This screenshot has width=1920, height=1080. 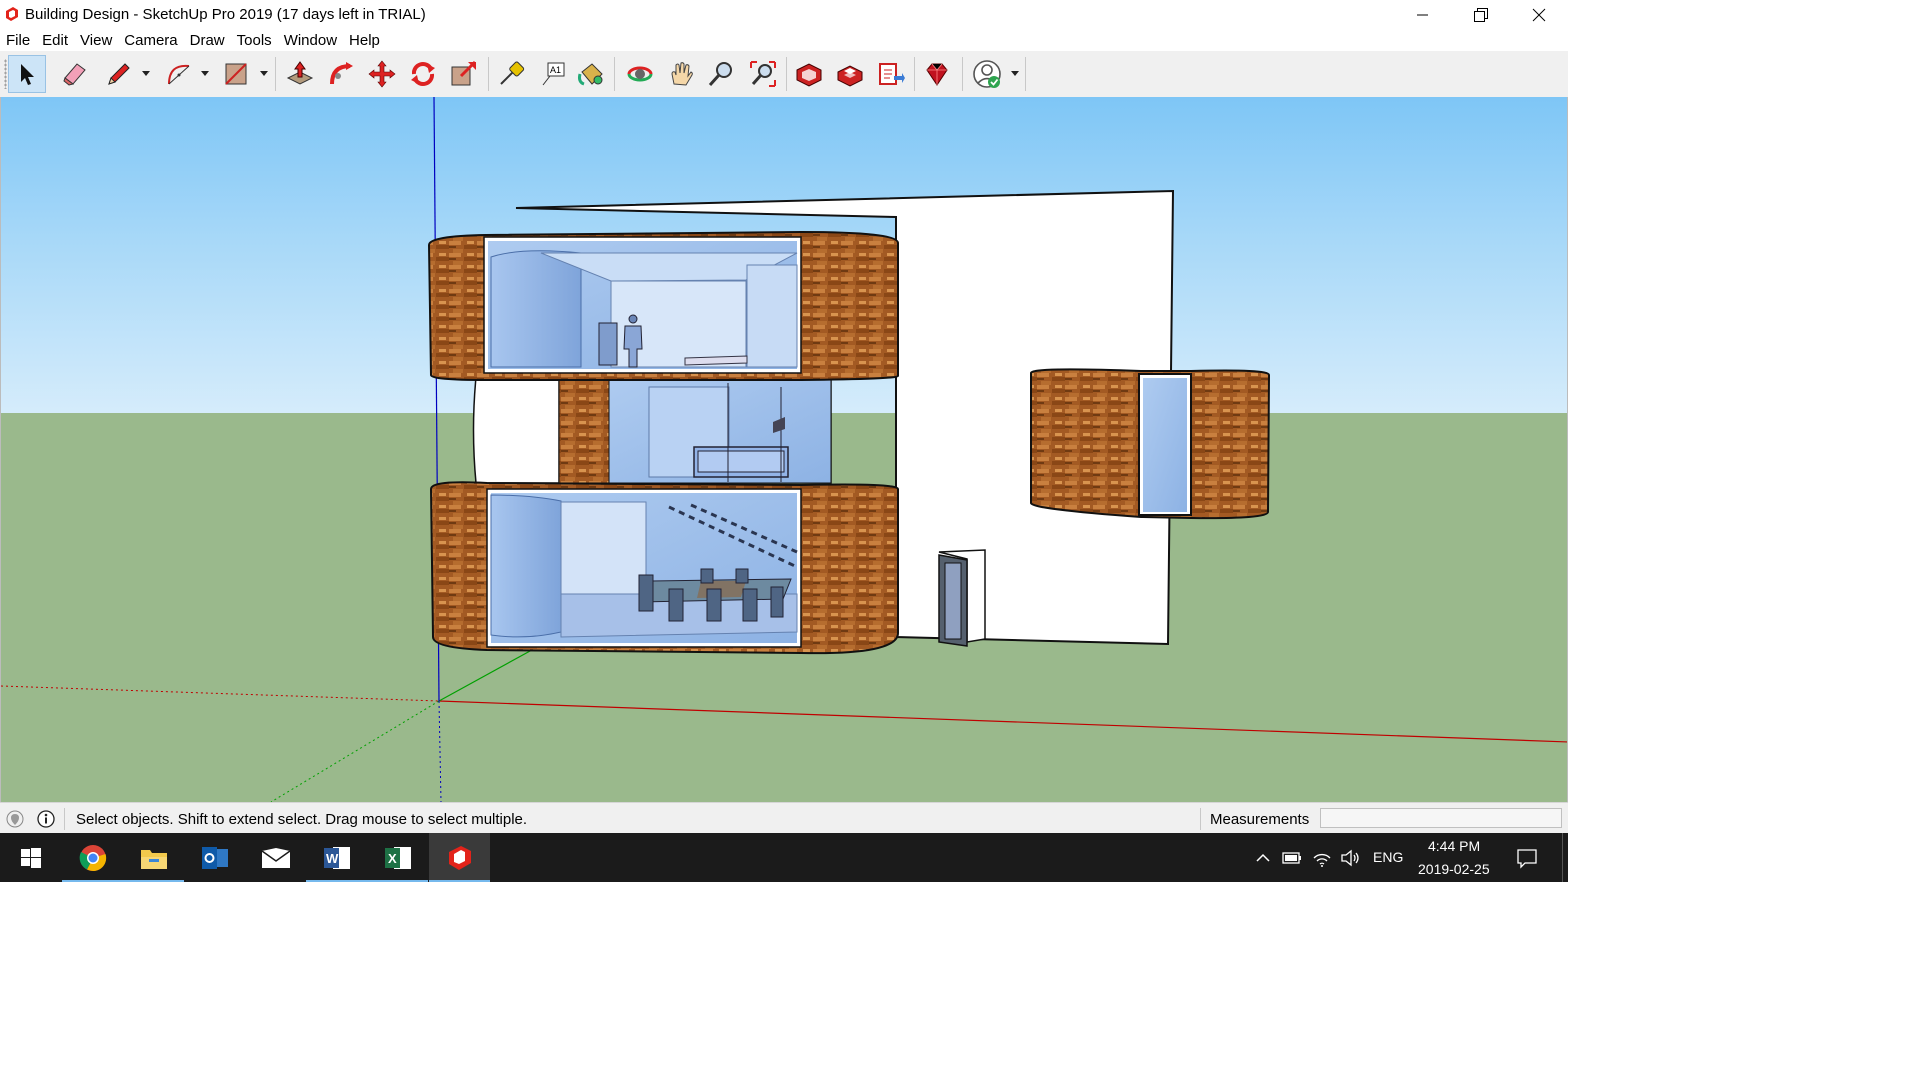 I want to click on clock-time: 4:44 PM, so click(x=1454, y=846).